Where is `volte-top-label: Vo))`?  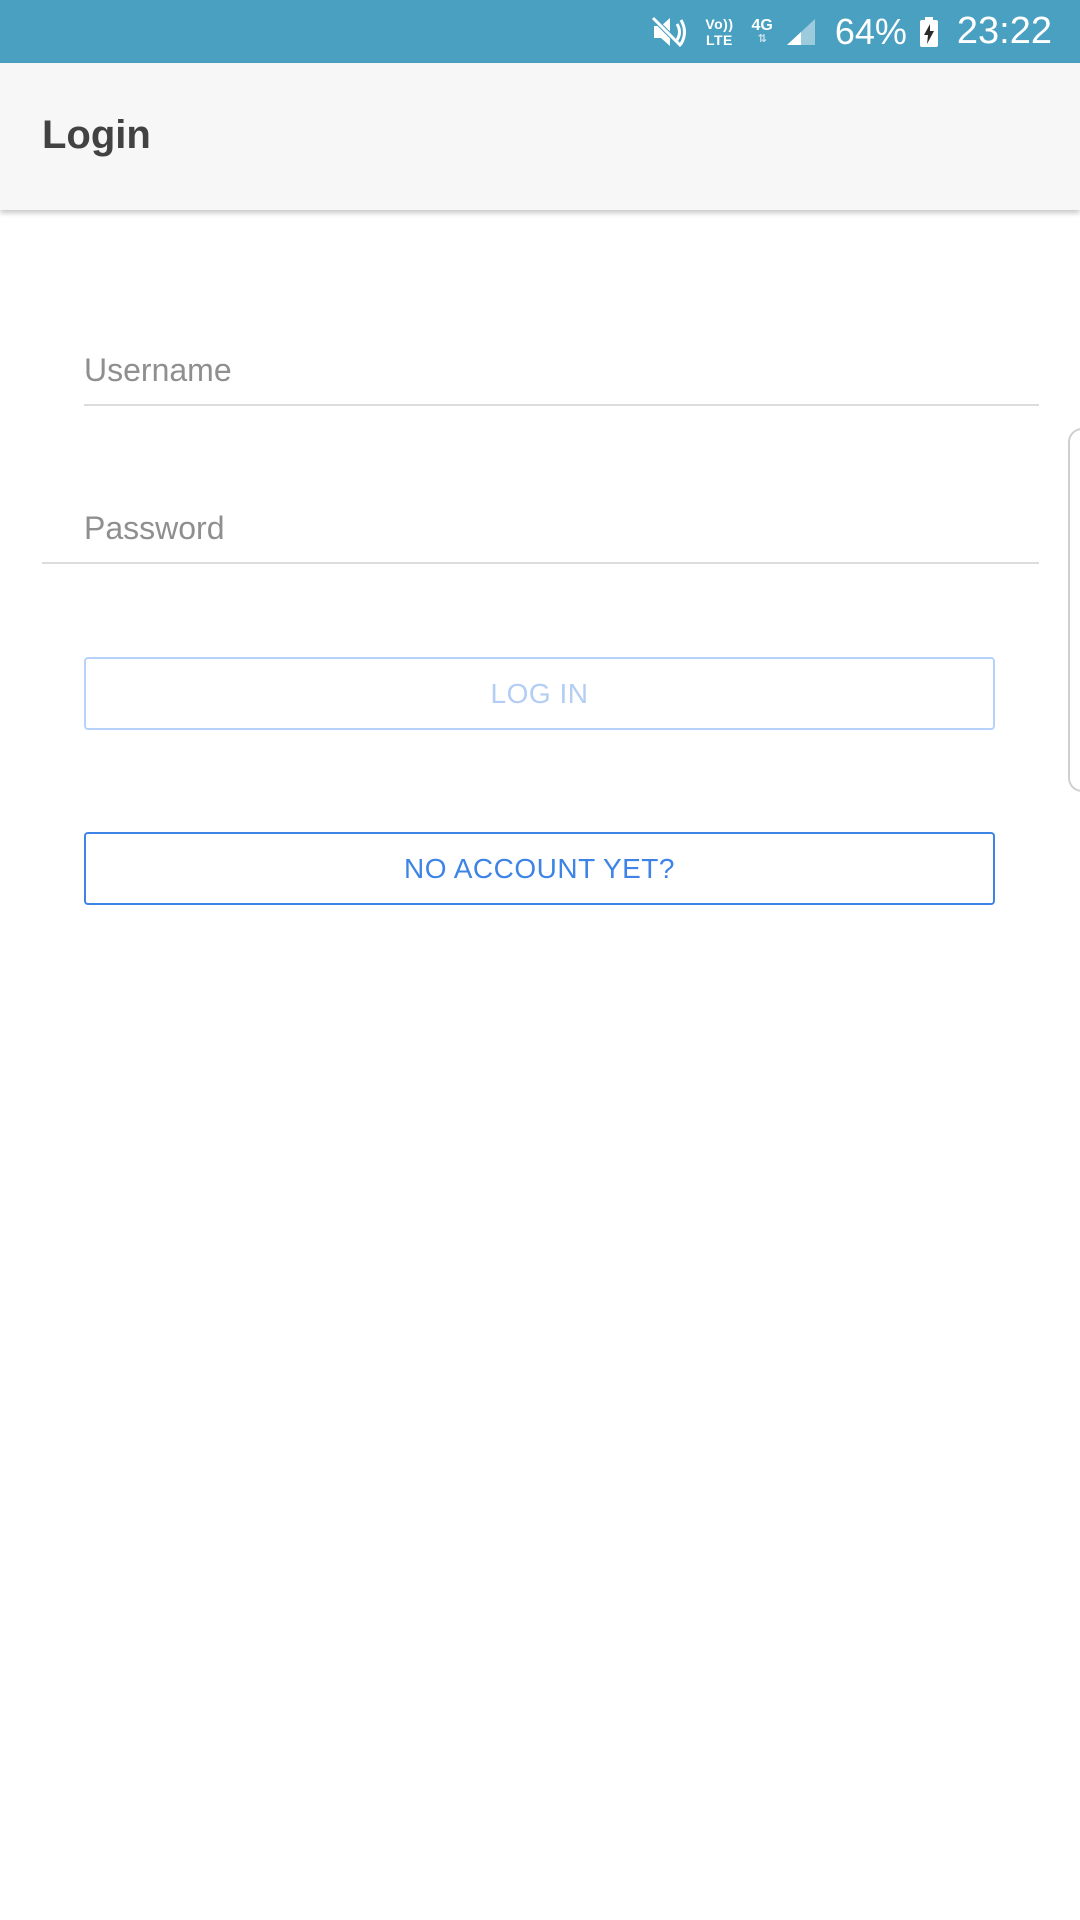
volte-top-label: Vo)) is located at coordinates (719, 23).